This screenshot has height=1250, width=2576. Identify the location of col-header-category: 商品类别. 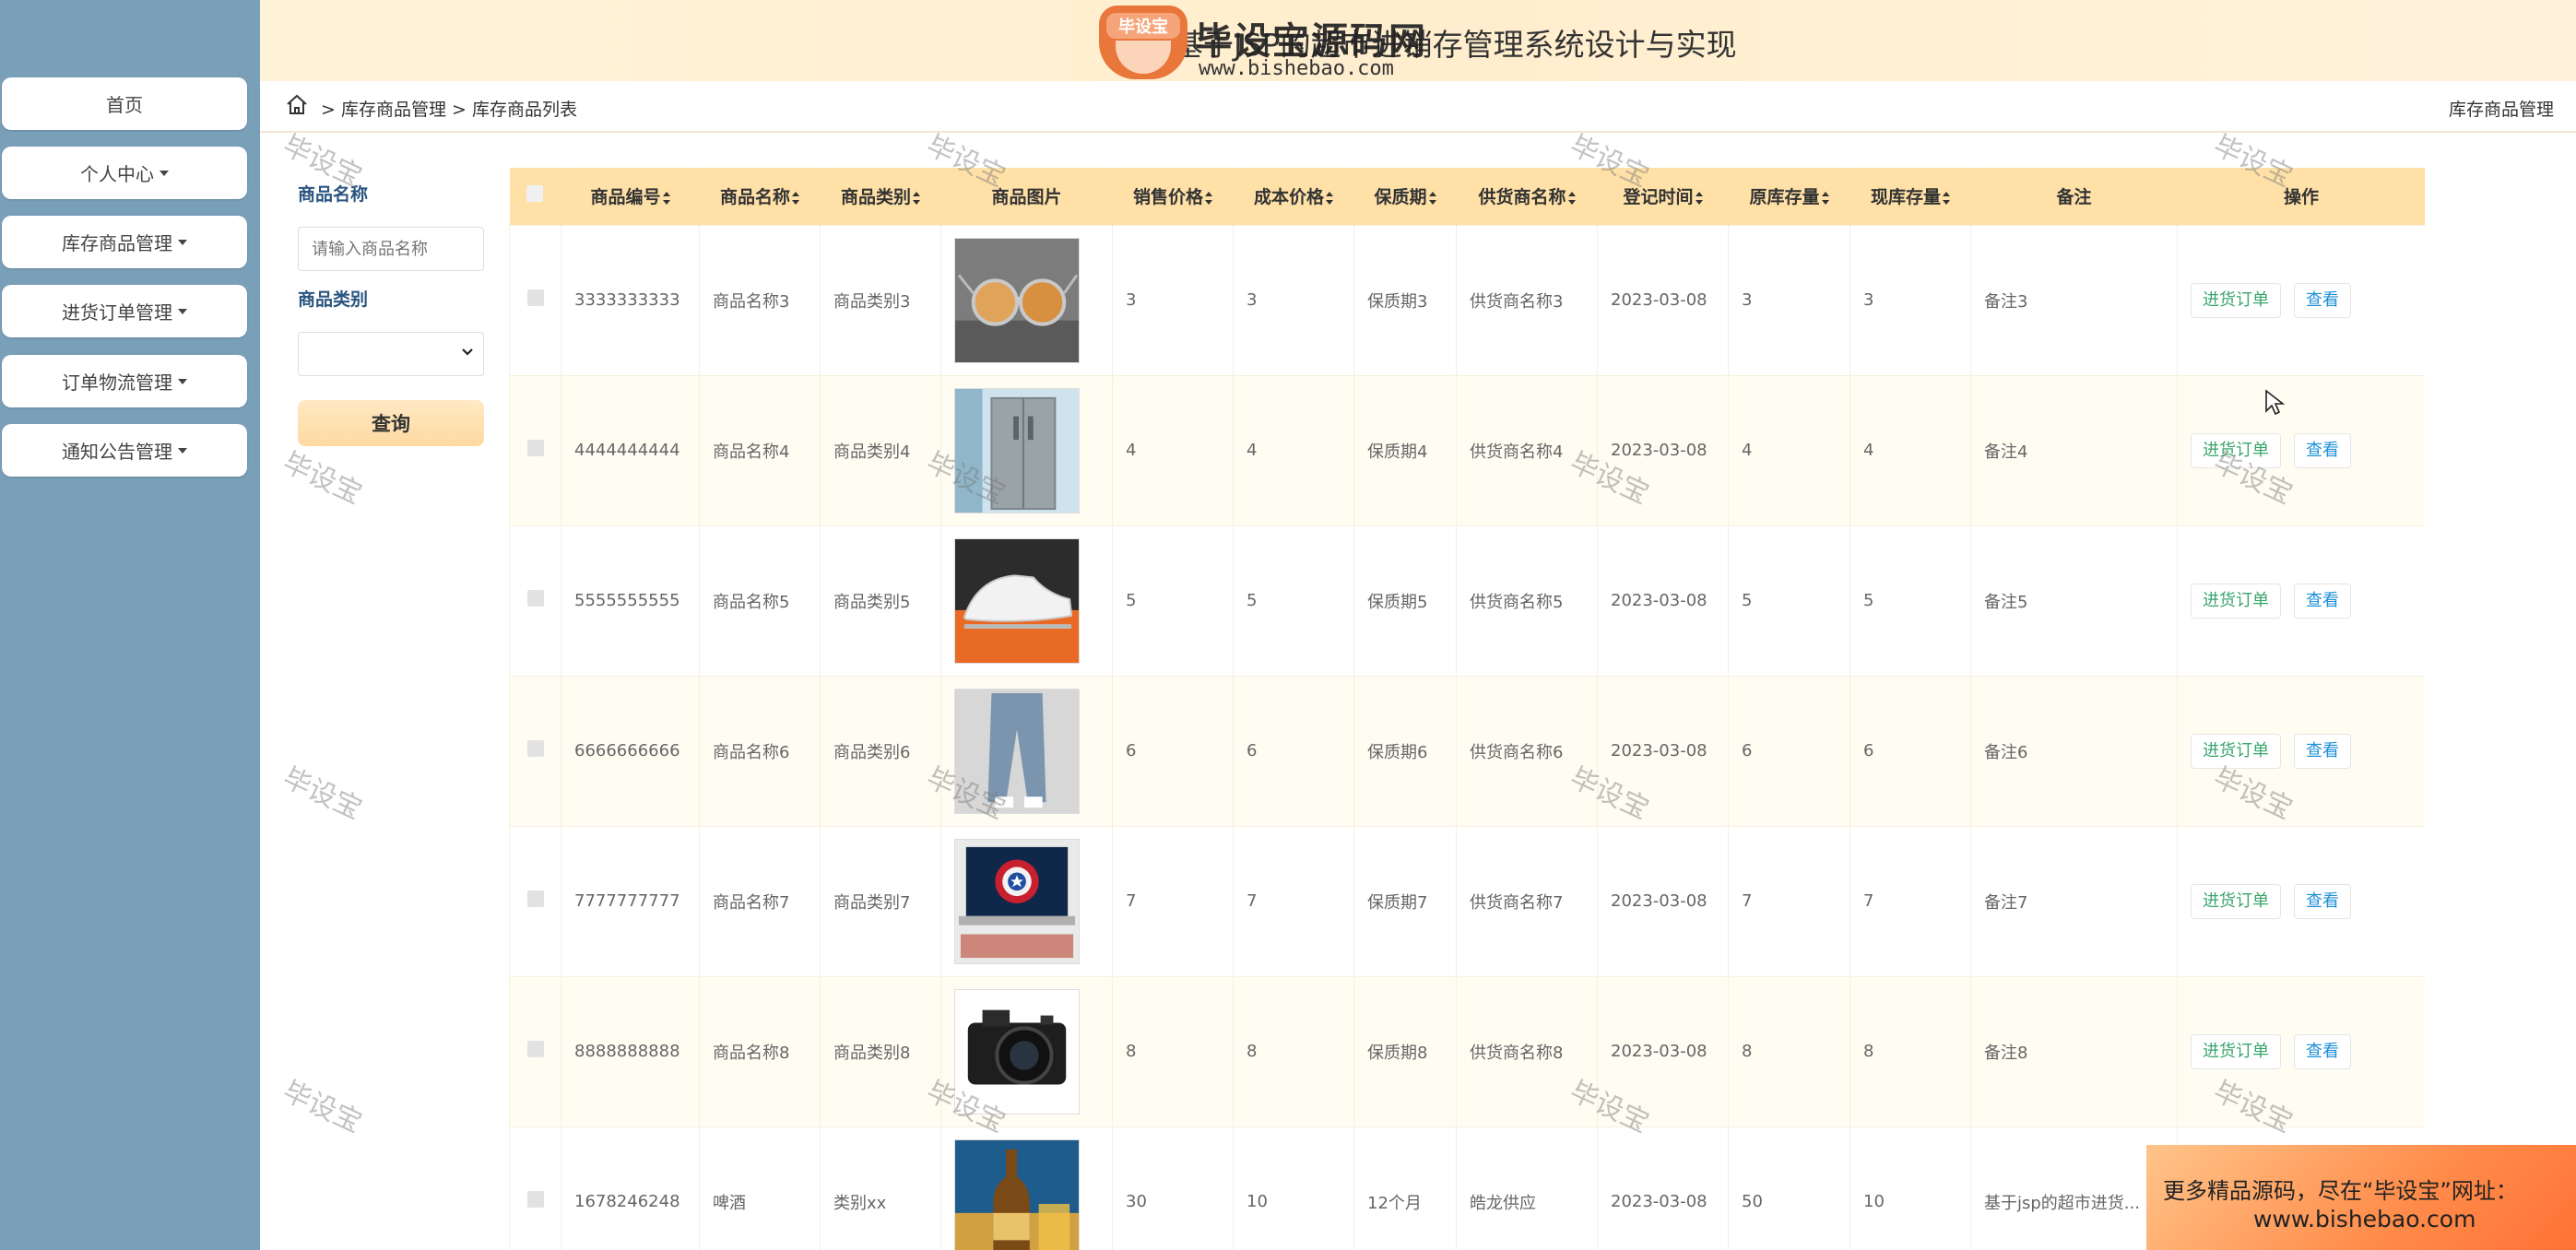
(880, 196).